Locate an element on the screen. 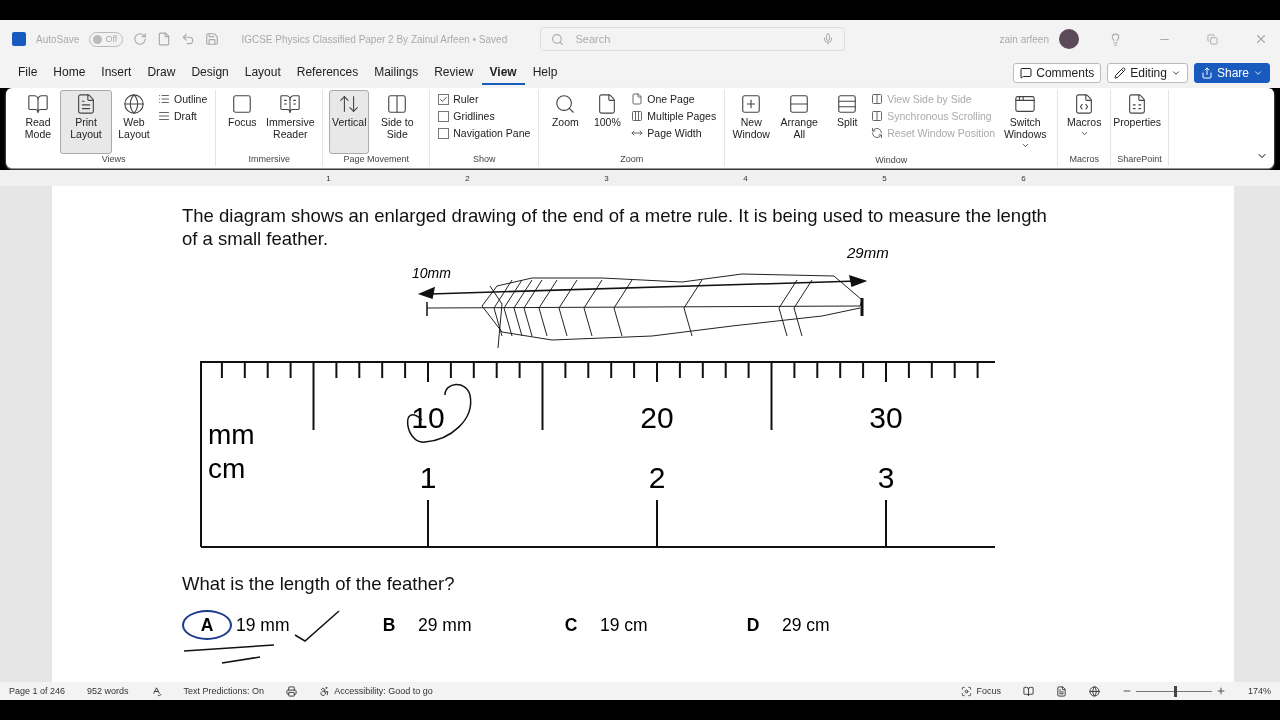 This screenshot has width=1280, height=720. menu-tab: Help is located at coordinates (545, 73).